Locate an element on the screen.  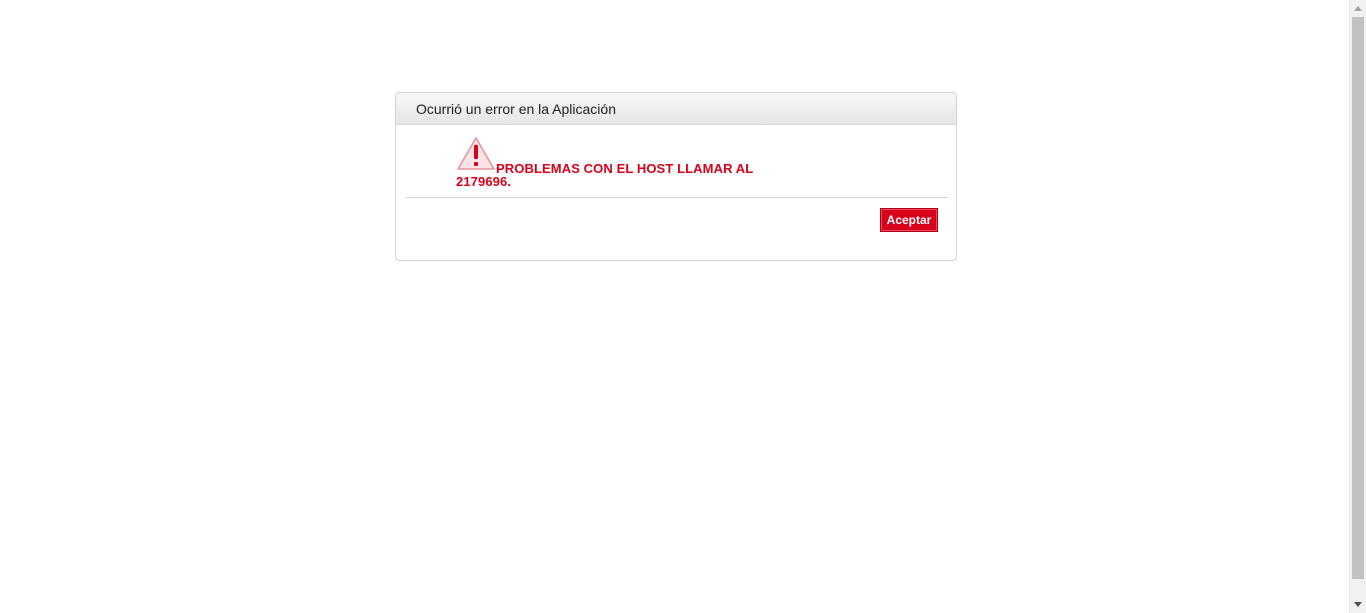
scroll-up-arrow-icon is located at coordinates (1358, 8).